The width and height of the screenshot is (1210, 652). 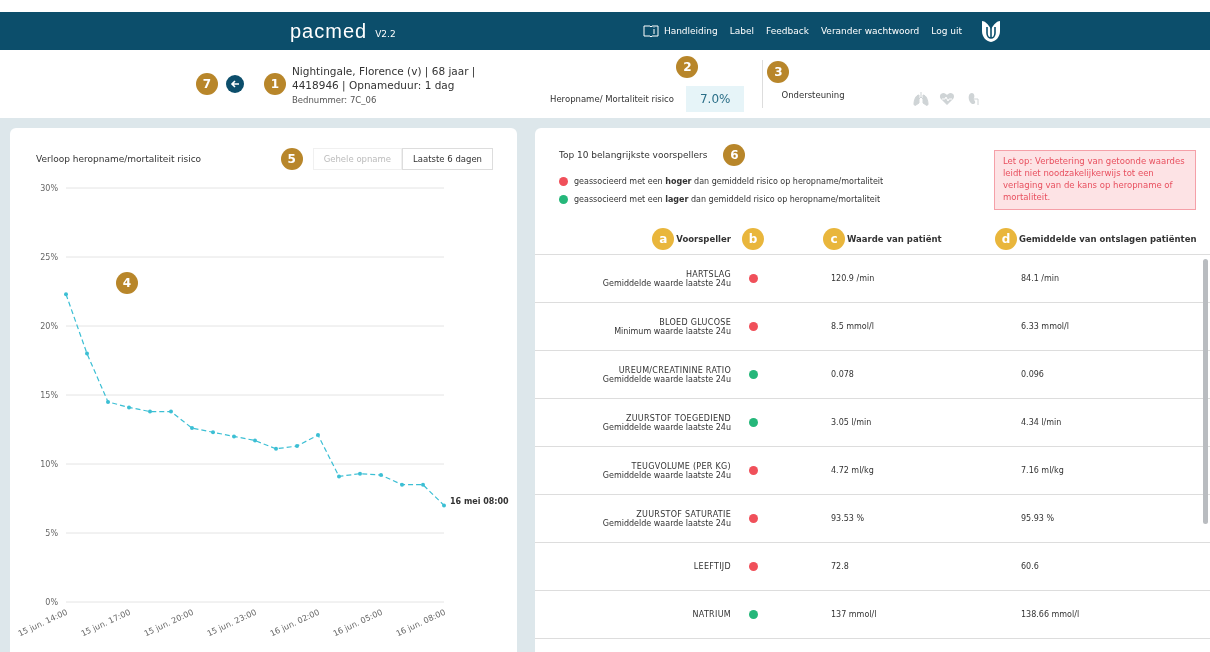 What do you see at coordinates (1040, 278) in the screenshot?
I see `table-cell-text: 84.1 /min` at bounding box center [1040, 278].